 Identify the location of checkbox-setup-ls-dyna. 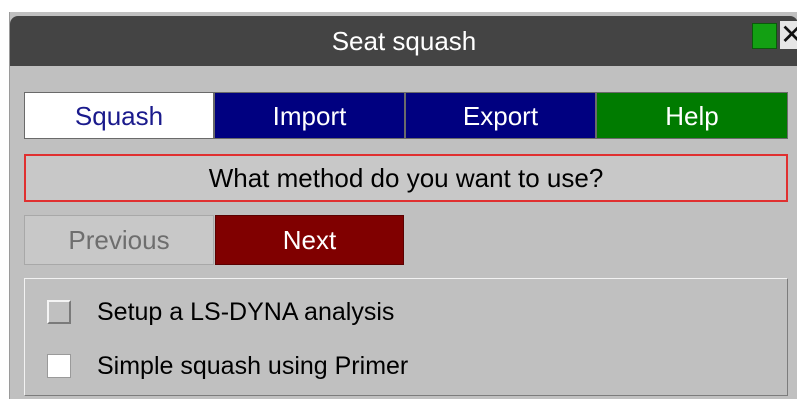
(59, 312).